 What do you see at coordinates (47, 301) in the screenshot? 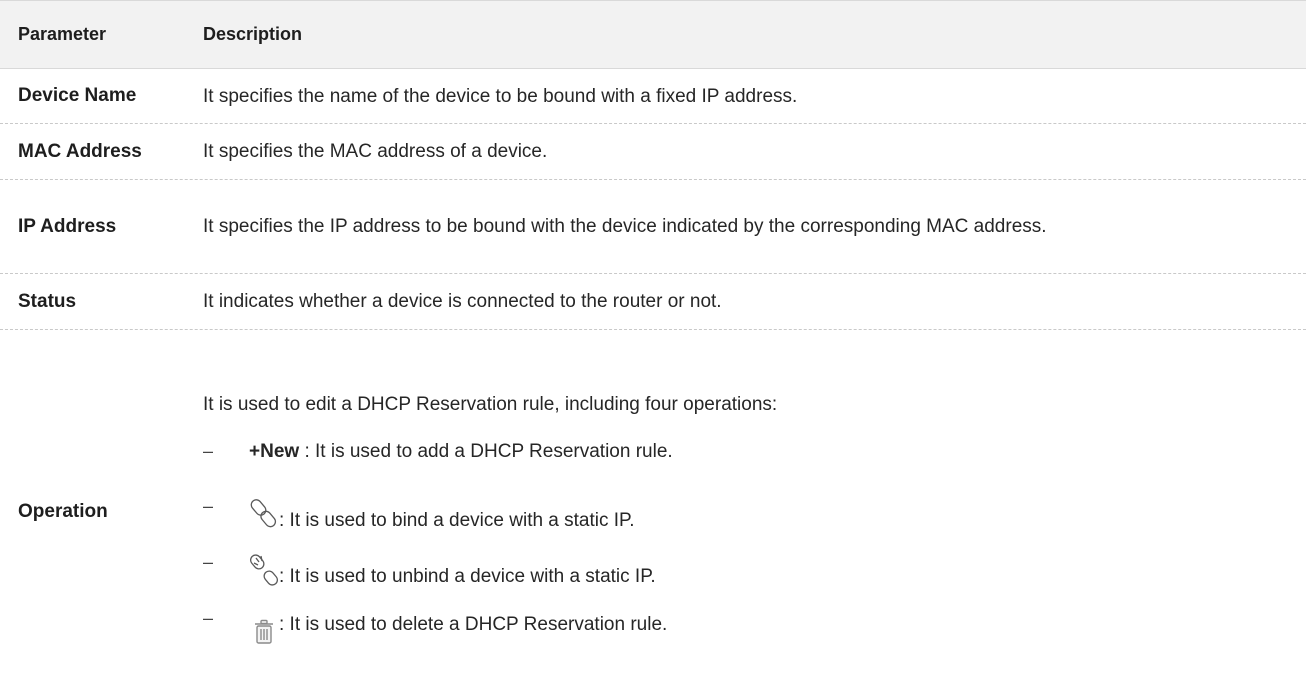
I see `row-parameter: Status` at bounding box center [47, 301].